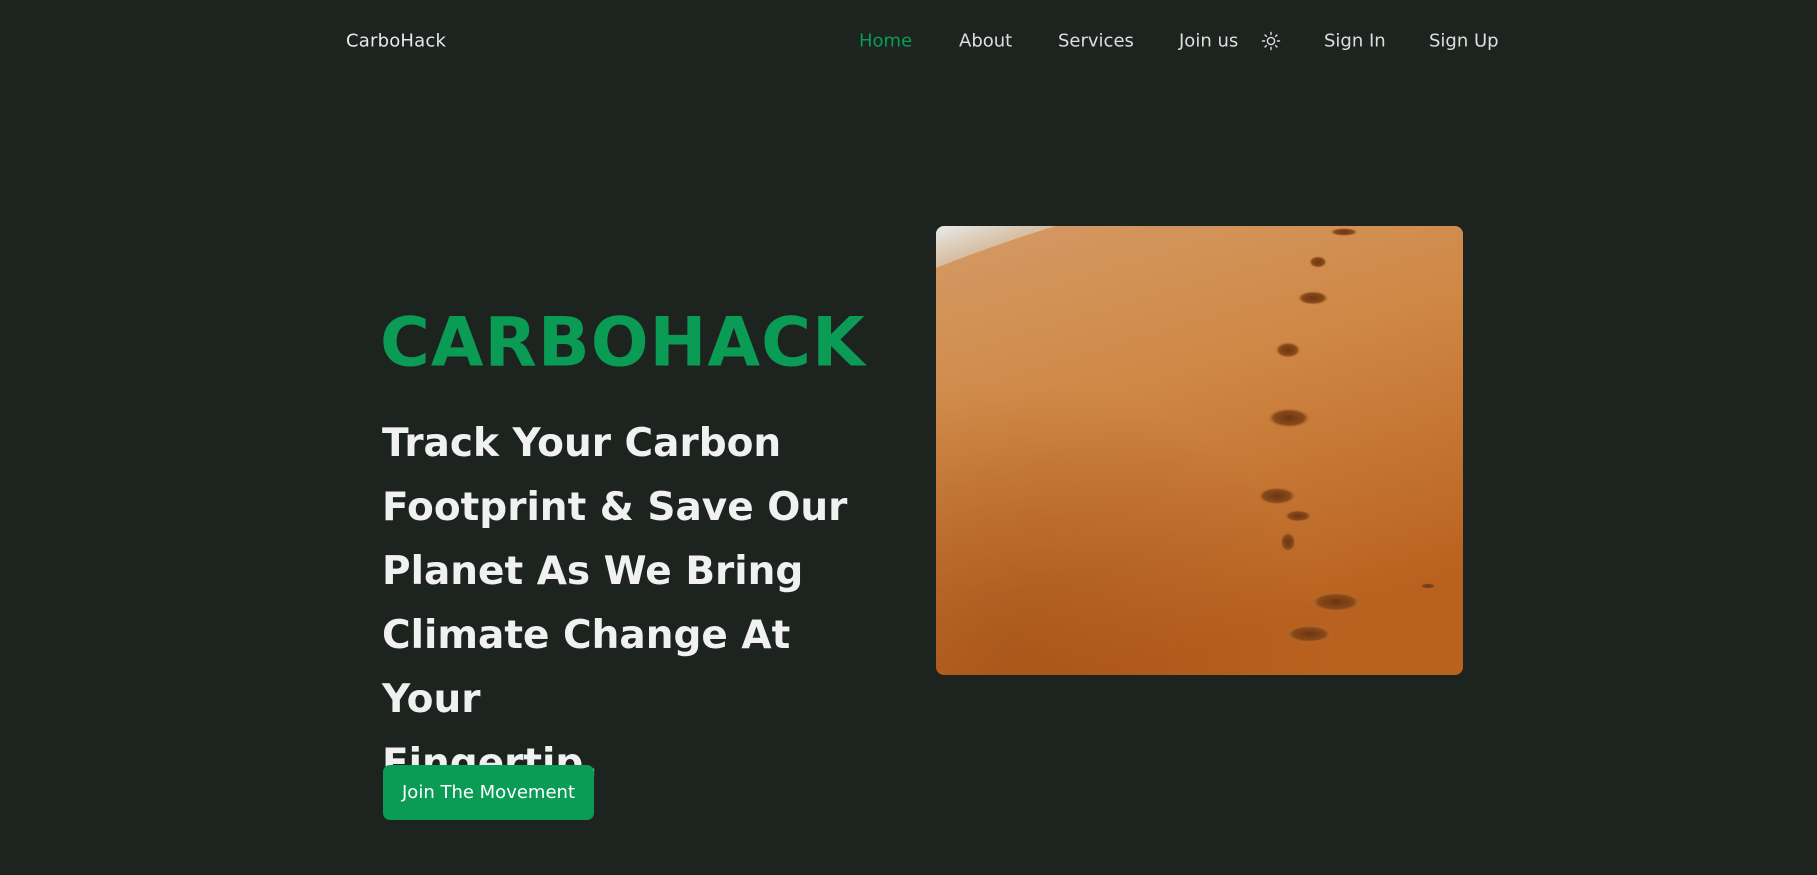 The width and height of the screenshot is (1817, 875). I want to click on nav-link-home: Home, so click(885, 41).